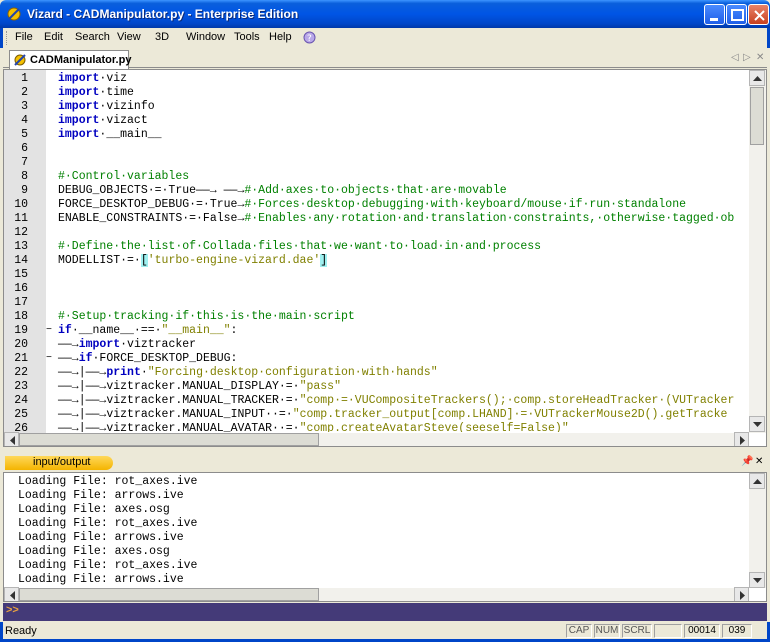 Image resolution: width=770 pixels, height=642 pixels. What do you see at coordinates (94, 551) in the screenshot?
I see `output-line: Loading File: axes.osg` at bounding box center [94, 551].